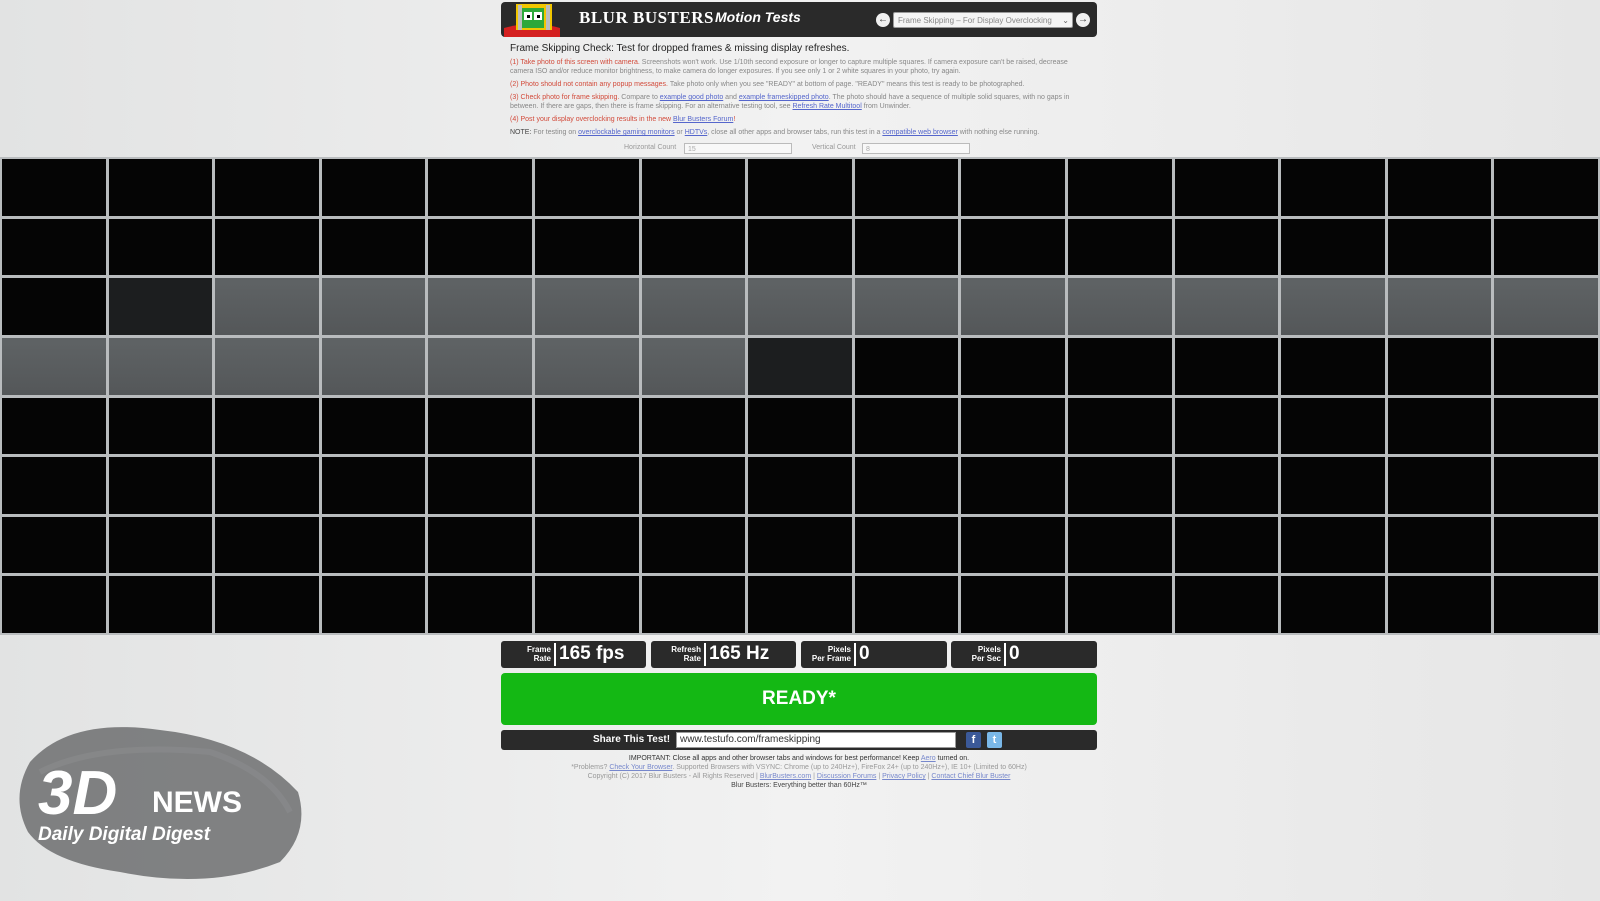 This screenshot has height=901, width=1600. Describe the element at coordinates (592, 653) in the screenshot. I see `frame-rate-value: 165 fps` at that location.